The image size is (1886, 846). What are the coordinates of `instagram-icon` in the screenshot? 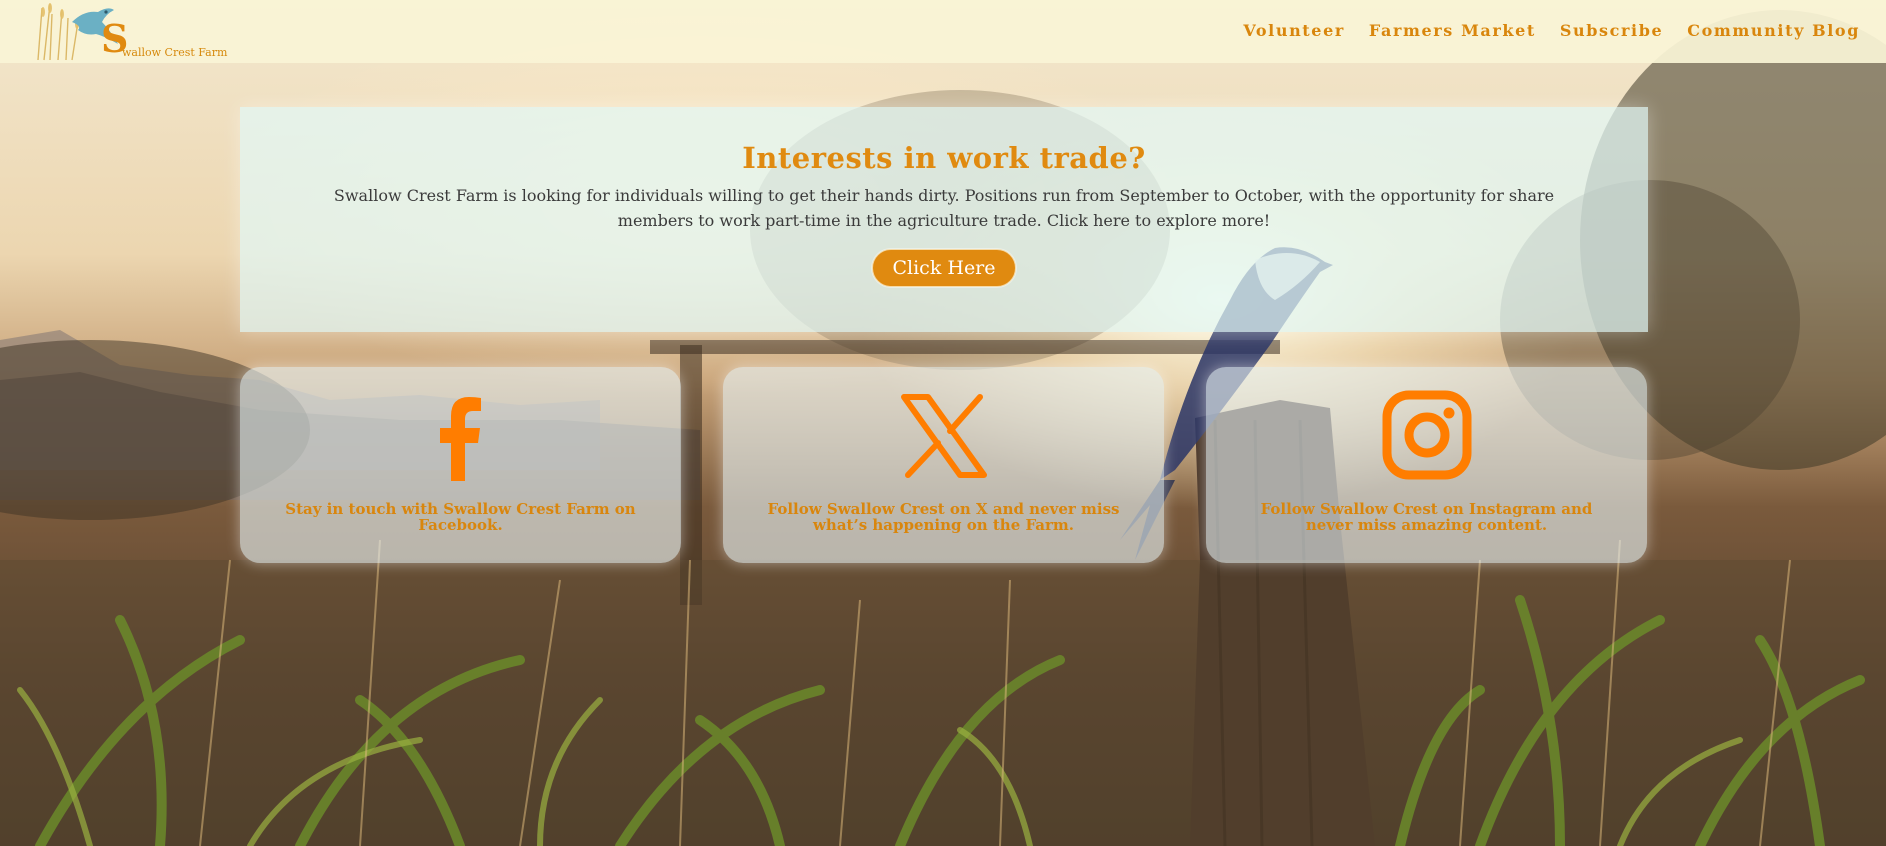 It's located at (1427, 435).